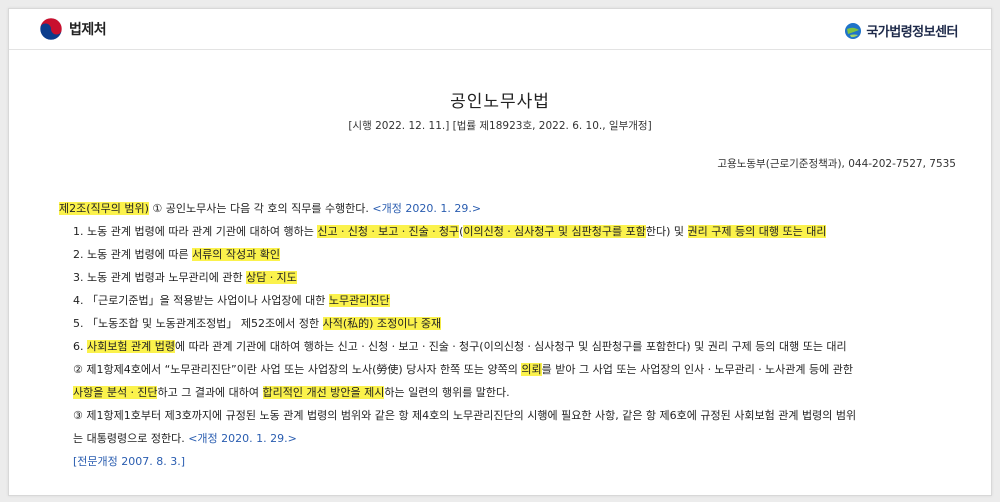  I want to click on item-2: 2. 노동 관계 법령에 따른 서류의 작성과 확인, so click(514, 254).